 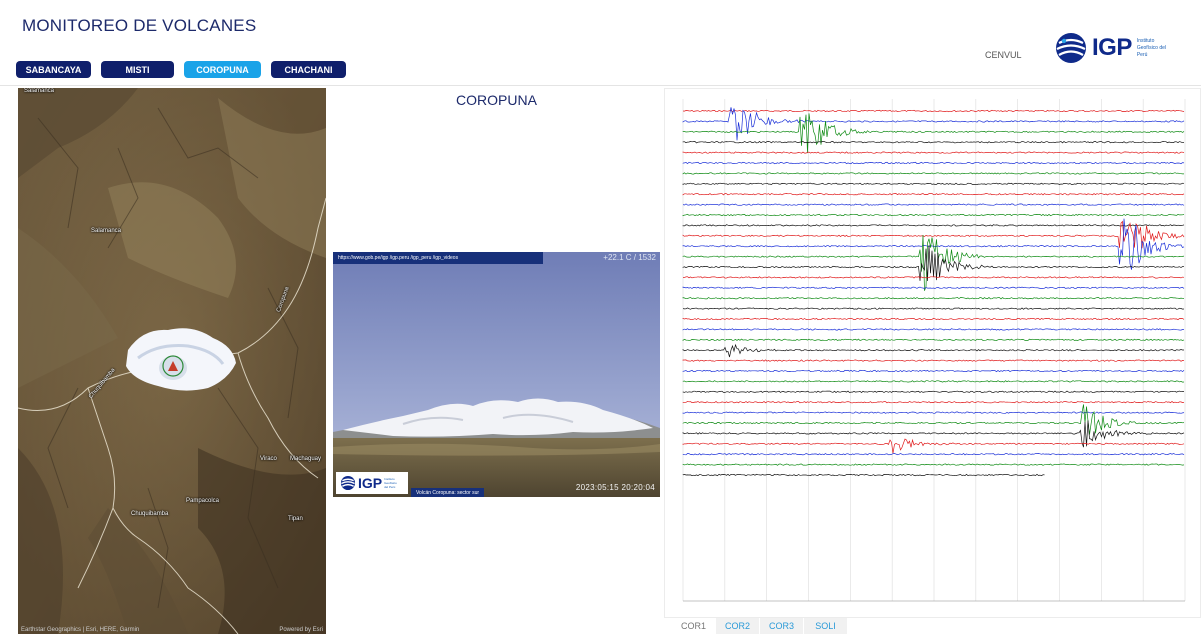 What do you see at coordinates (308, 69) in the screenshot?
I see `tab-chachani: CHACHANI` at bounding box center [308, 69].